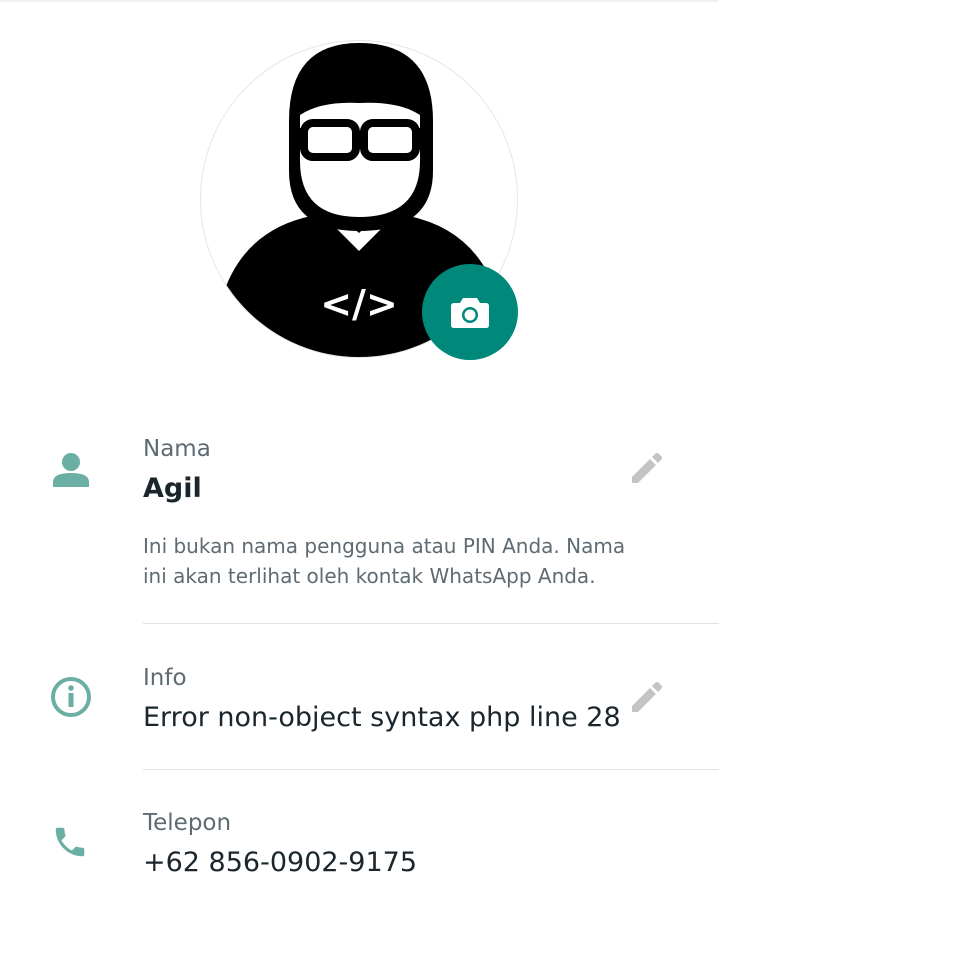  What do you see at coordinates (165, 678) in the screenshot?
I see `info-label: Info` at bounding box center [165, 678].